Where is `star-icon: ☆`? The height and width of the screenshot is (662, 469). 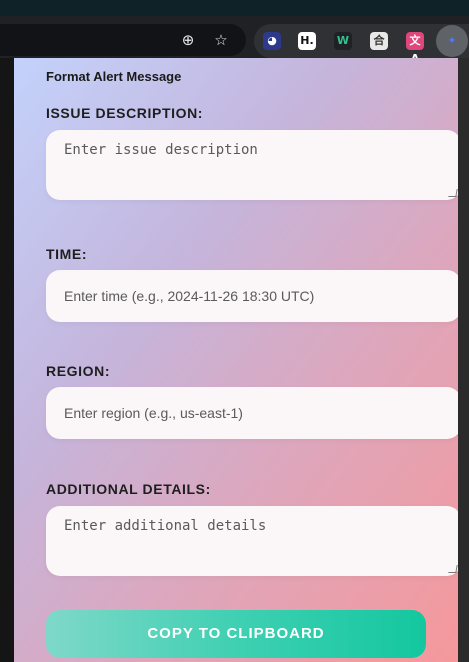
star-icon: ☆ is located at coordinates (221, 40).